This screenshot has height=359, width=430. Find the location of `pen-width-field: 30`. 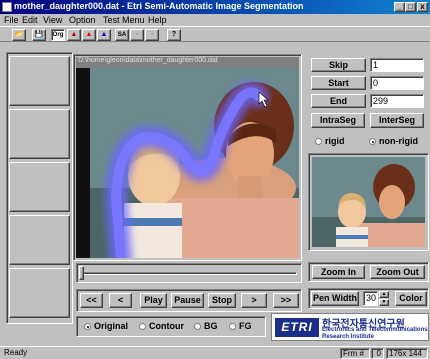

pen-width-field: 30 is located at coordinates (370, 298).